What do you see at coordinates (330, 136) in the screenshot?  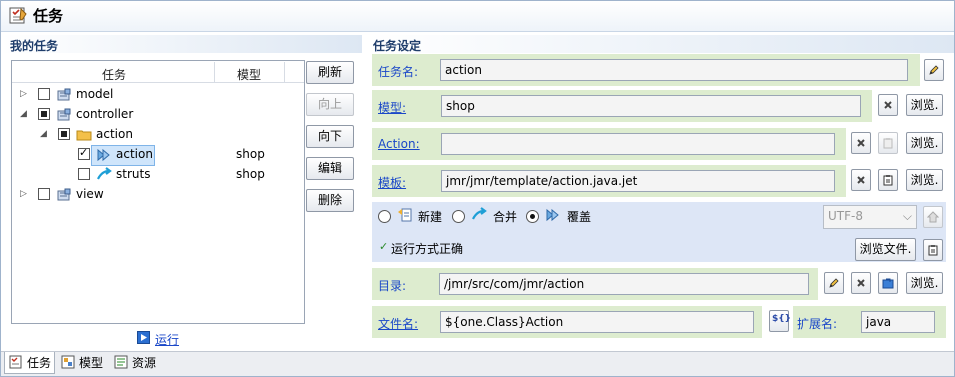 I see `move-down-button: 向下` at bounding box center [330, 136].